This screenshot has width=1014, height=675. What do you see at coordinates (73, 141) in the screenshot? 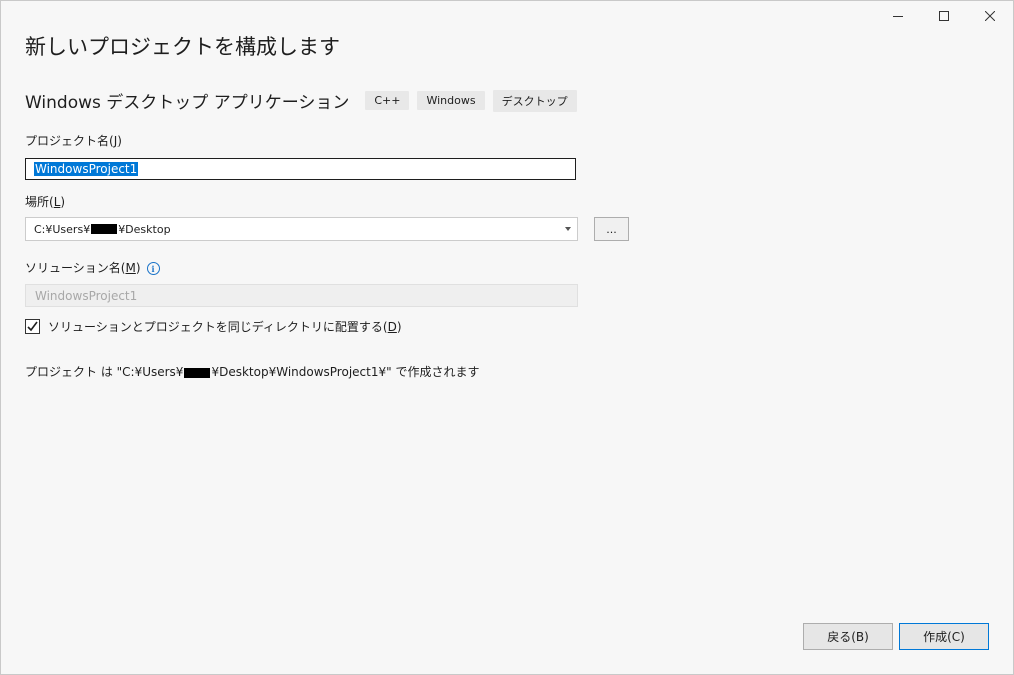
I see `project-name-label: プロジェクト名(J)` at bounding box center [73, 141].